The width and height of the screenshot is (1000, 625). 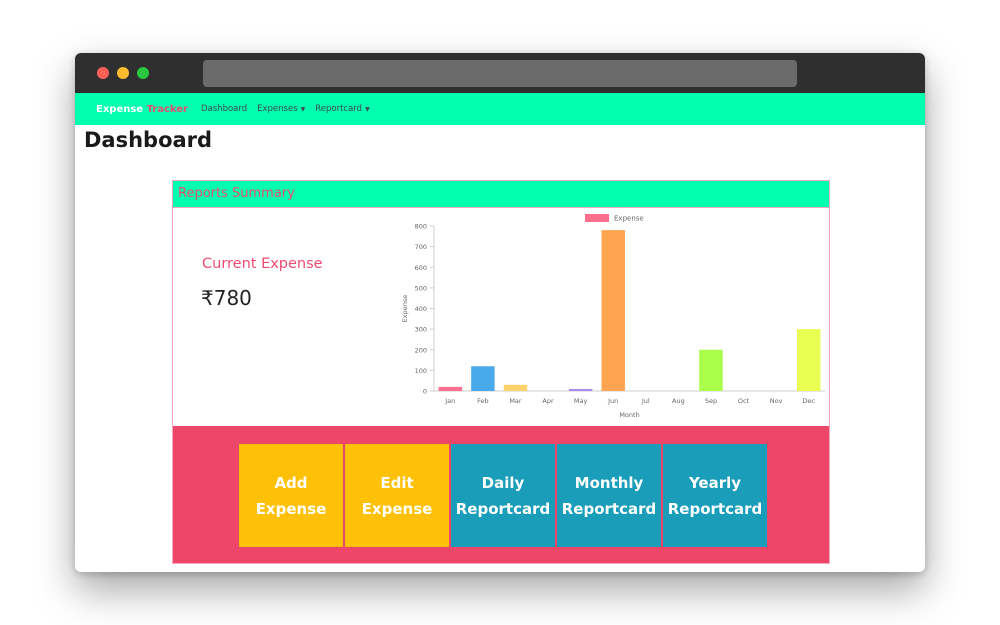 I want to click on x-tick-label: Aug, so click(x=678, y=401).